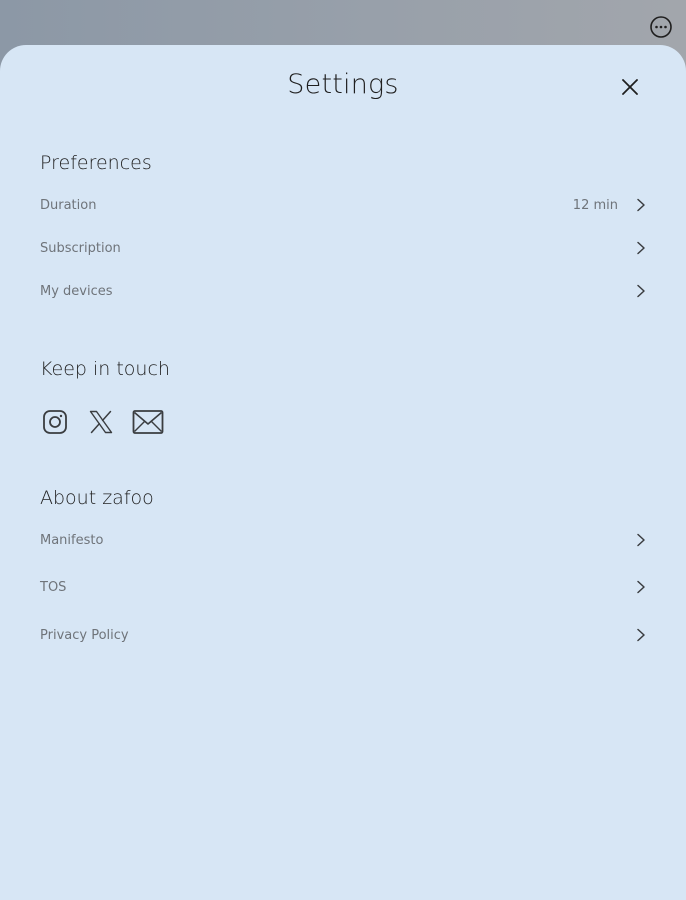  Describe the element at coordinates (76, 291) in the screenshot. I see `row-label: My devices` at that location.